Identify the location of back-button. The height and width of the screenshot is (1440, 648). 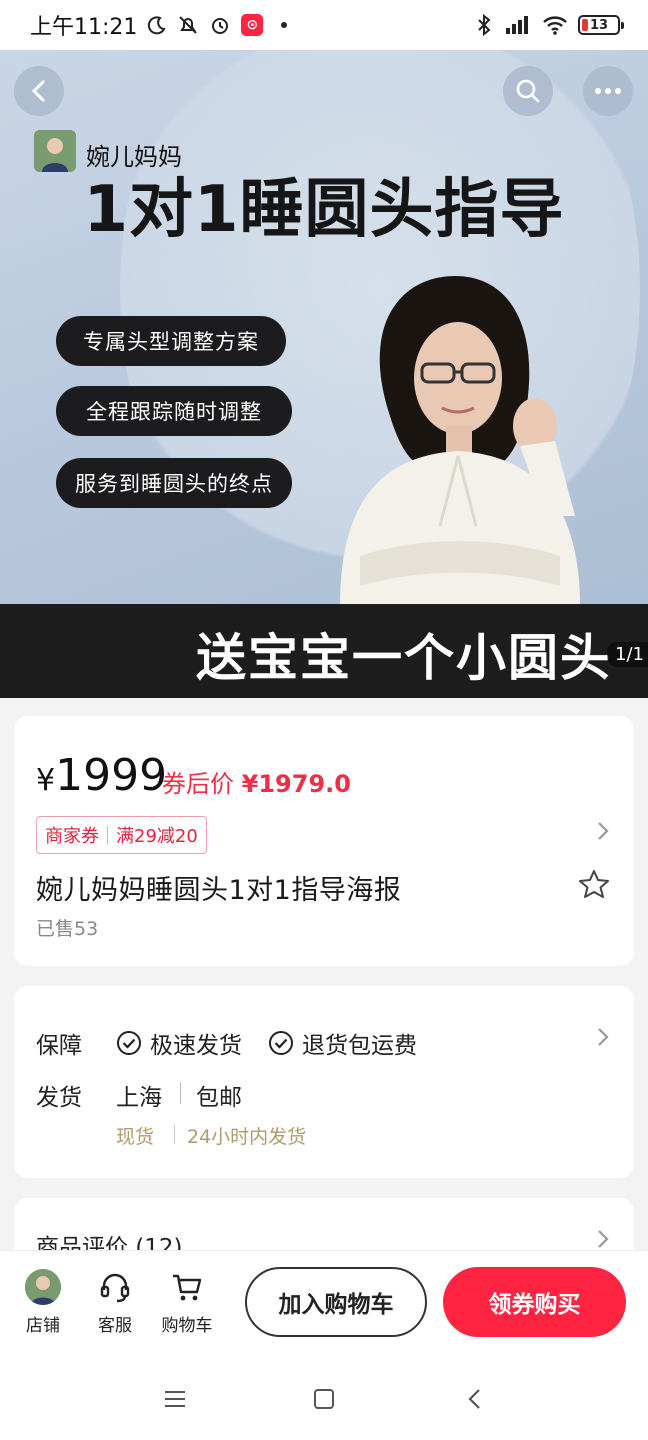
(39, 91).